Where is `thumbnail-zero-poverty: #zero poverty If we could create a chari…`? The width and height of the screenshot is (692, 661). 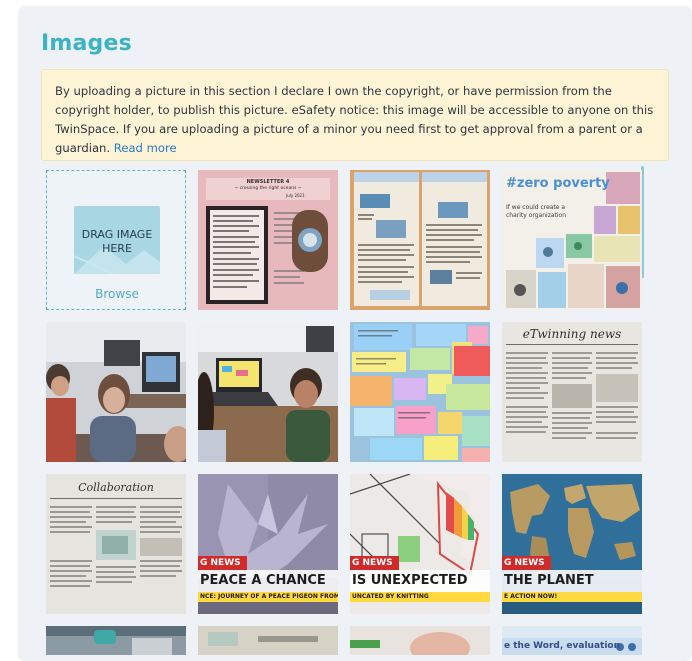
thumbnail-zero-poverty: #zero poverty If we could create a chari… is located at coordinates (572, 240).